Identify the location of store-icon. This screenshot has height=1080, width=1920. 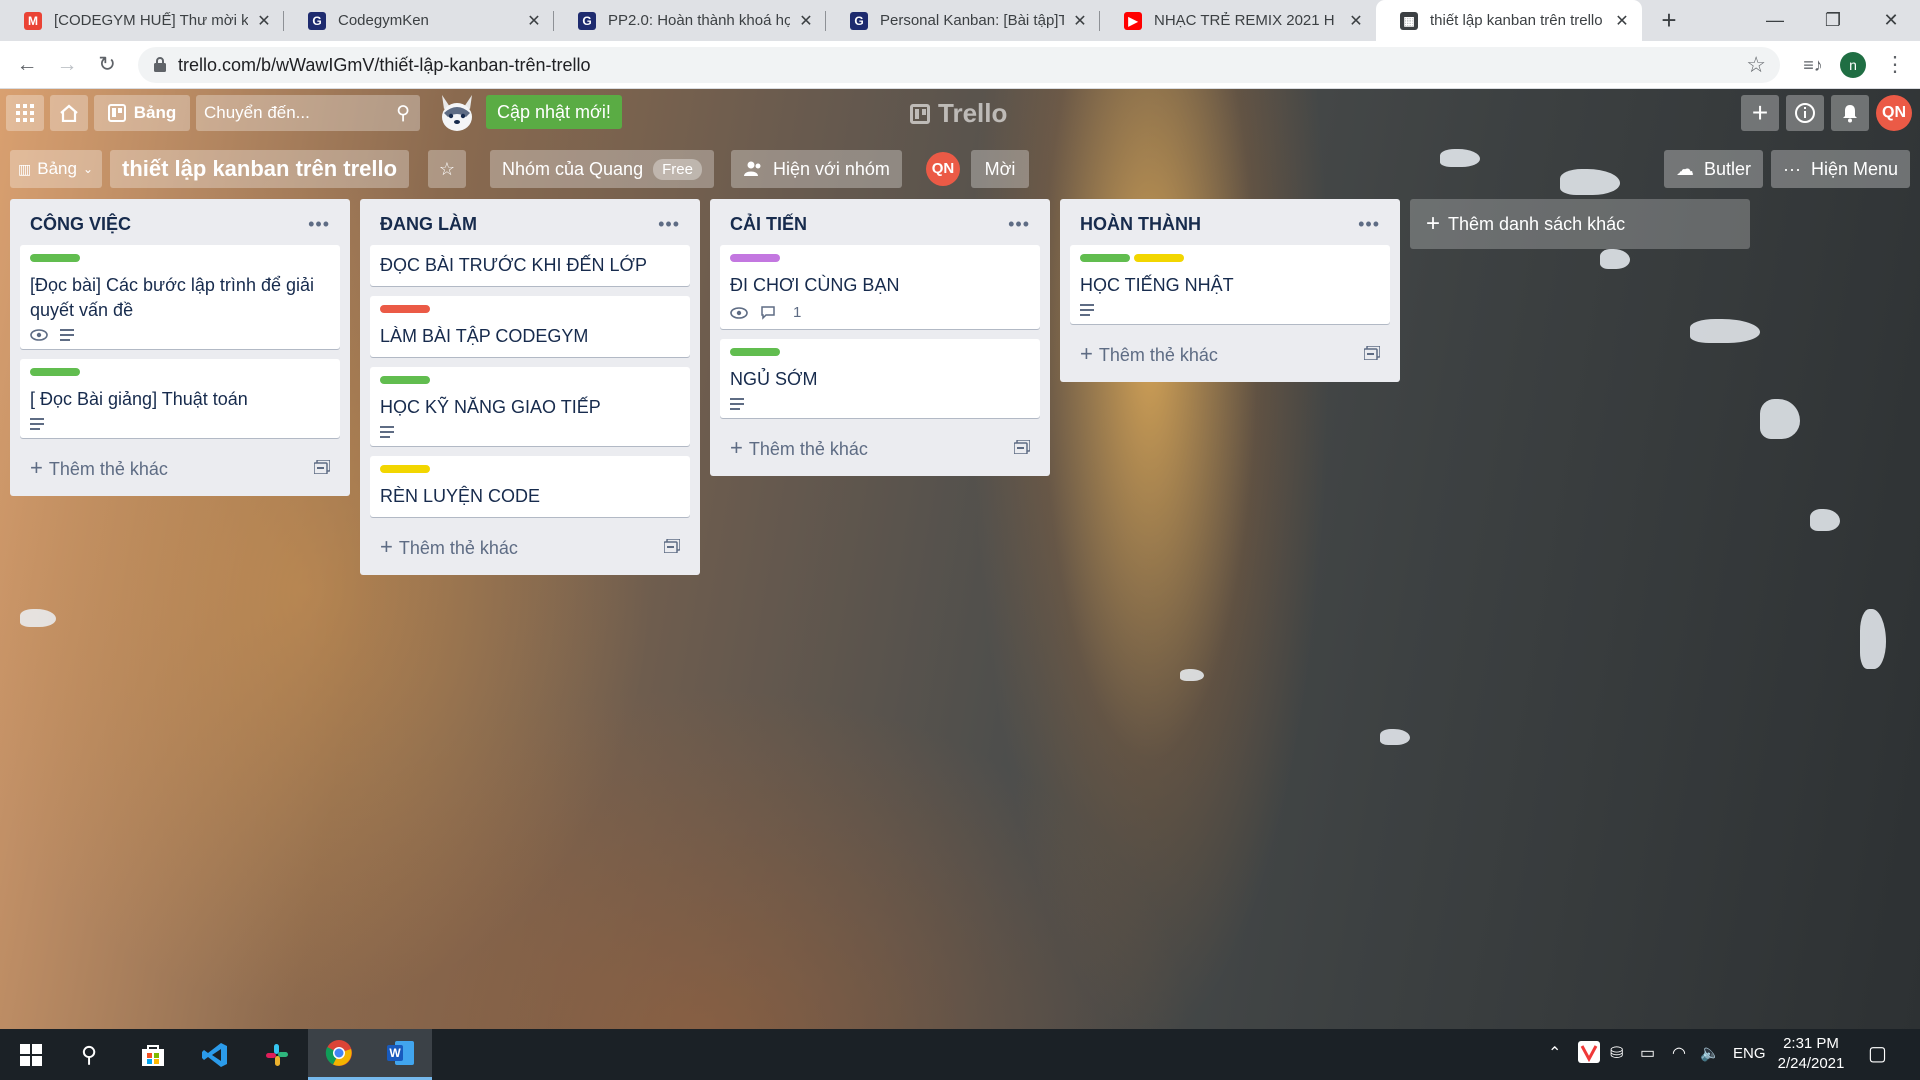
(153, 1054).